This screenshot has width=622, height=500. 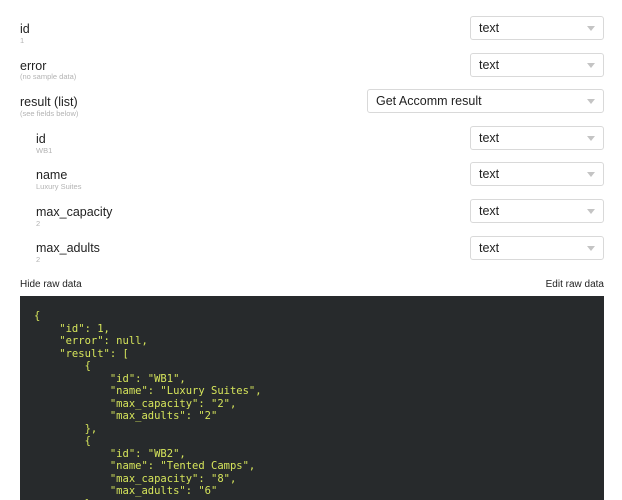 What do you see at coordinates (22, 40) in the screenshot?
I see `field-sample: 1` at bounding box center [22, 40].